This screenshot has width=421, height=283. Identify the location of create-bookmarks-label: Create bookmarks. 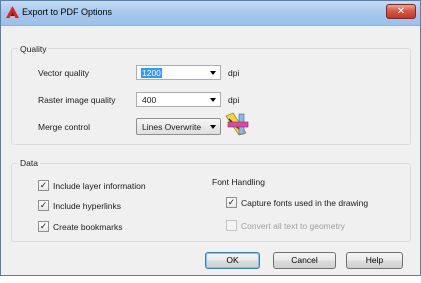
(87, 227).